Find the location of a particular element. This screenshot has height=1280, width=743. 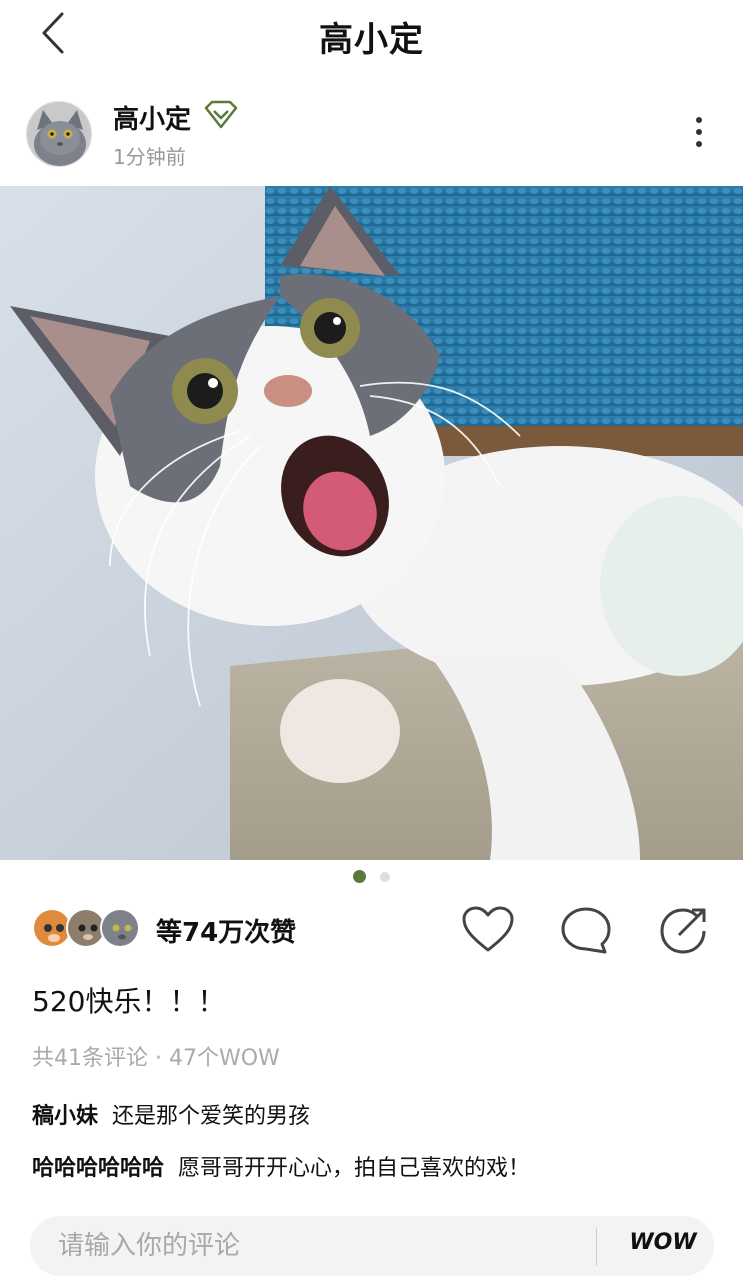

comment-bubble-icon is located at coordinates (586, 930).